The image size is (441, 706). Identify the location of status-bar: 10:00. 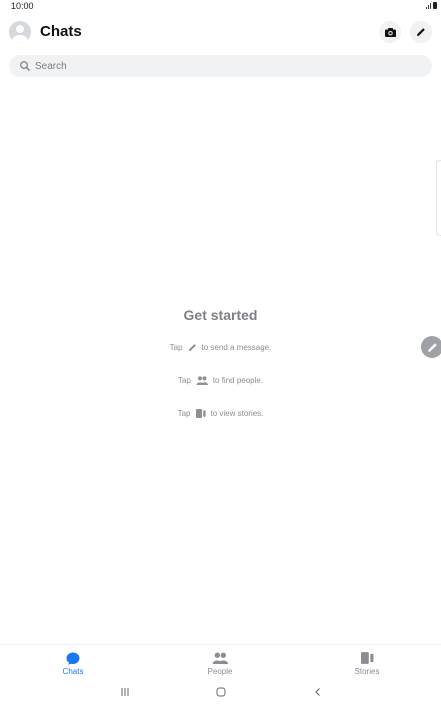
(220, 7).